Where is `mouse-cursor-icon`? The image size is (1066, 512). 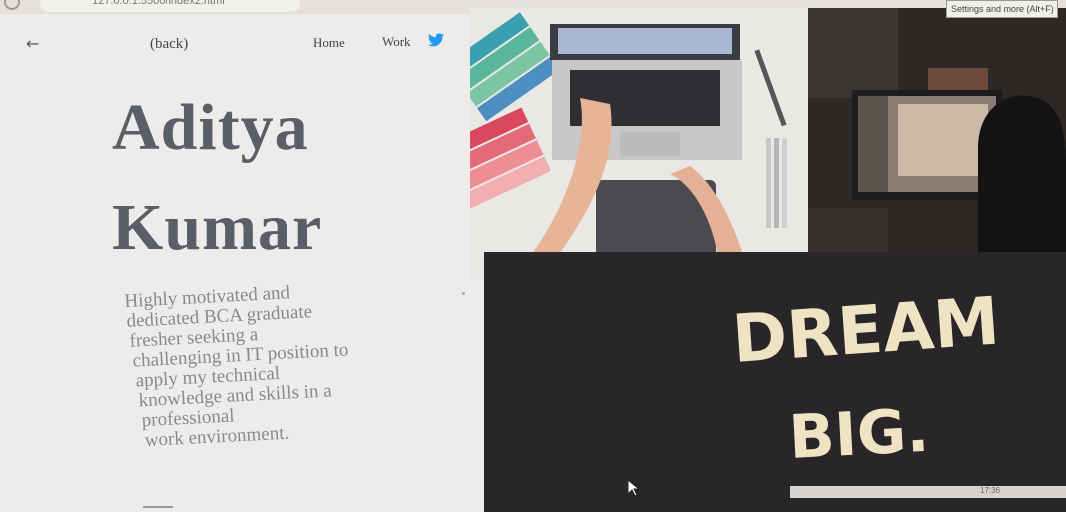 mouse-cursor-icon is located at coordinates (634, 488).